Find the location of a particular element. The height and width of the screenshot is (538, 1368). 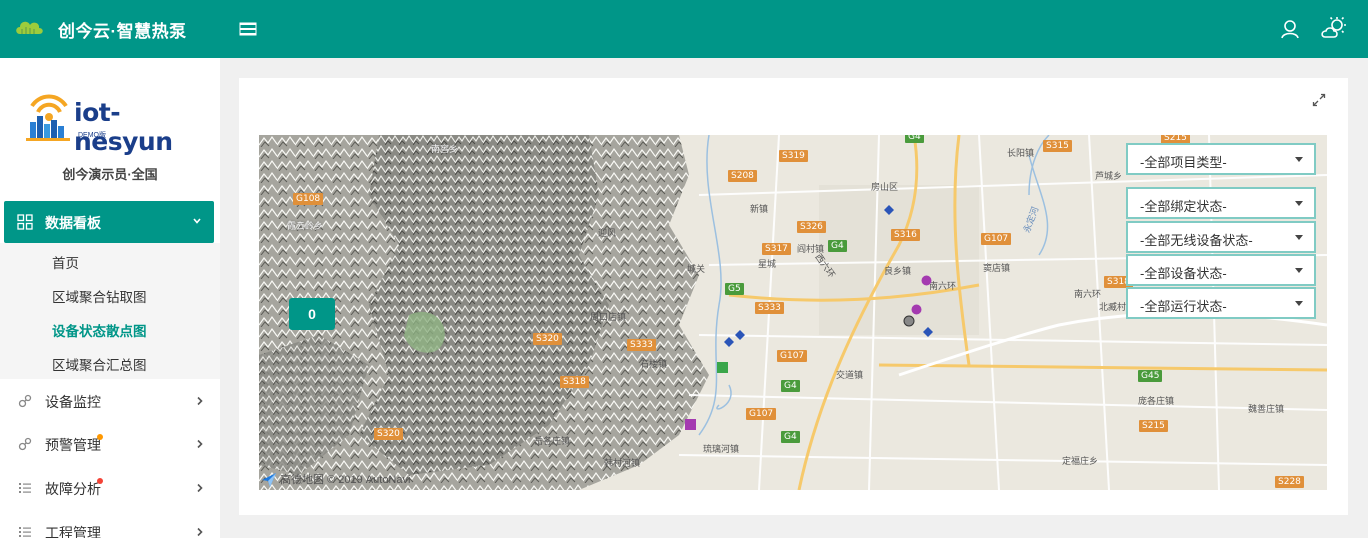

place-label: 石楼镇 is located at coordinates (654, 364).